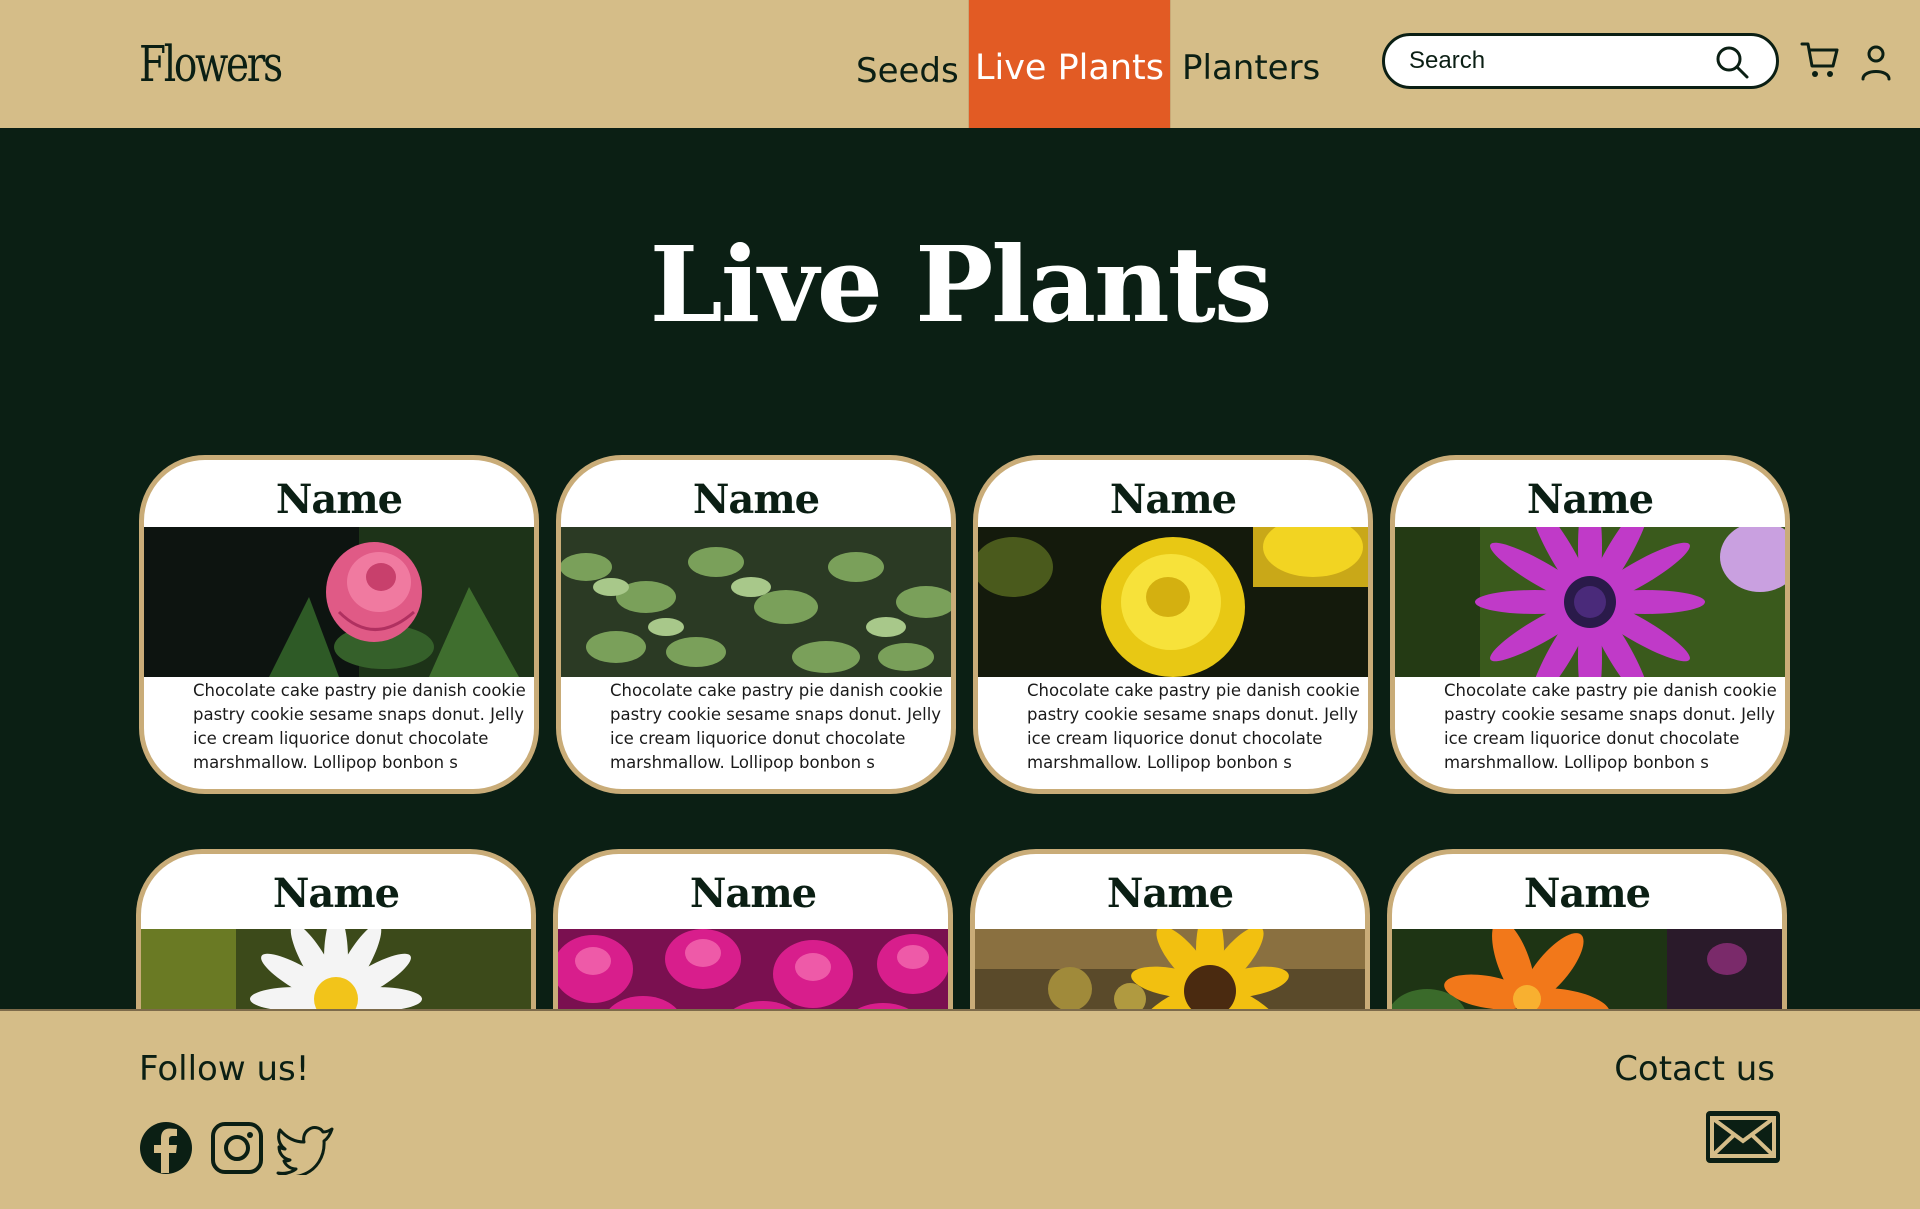  Describe the element at coordinates (237, 1148) in the screenshot. I see `instagram-icon` at that location.